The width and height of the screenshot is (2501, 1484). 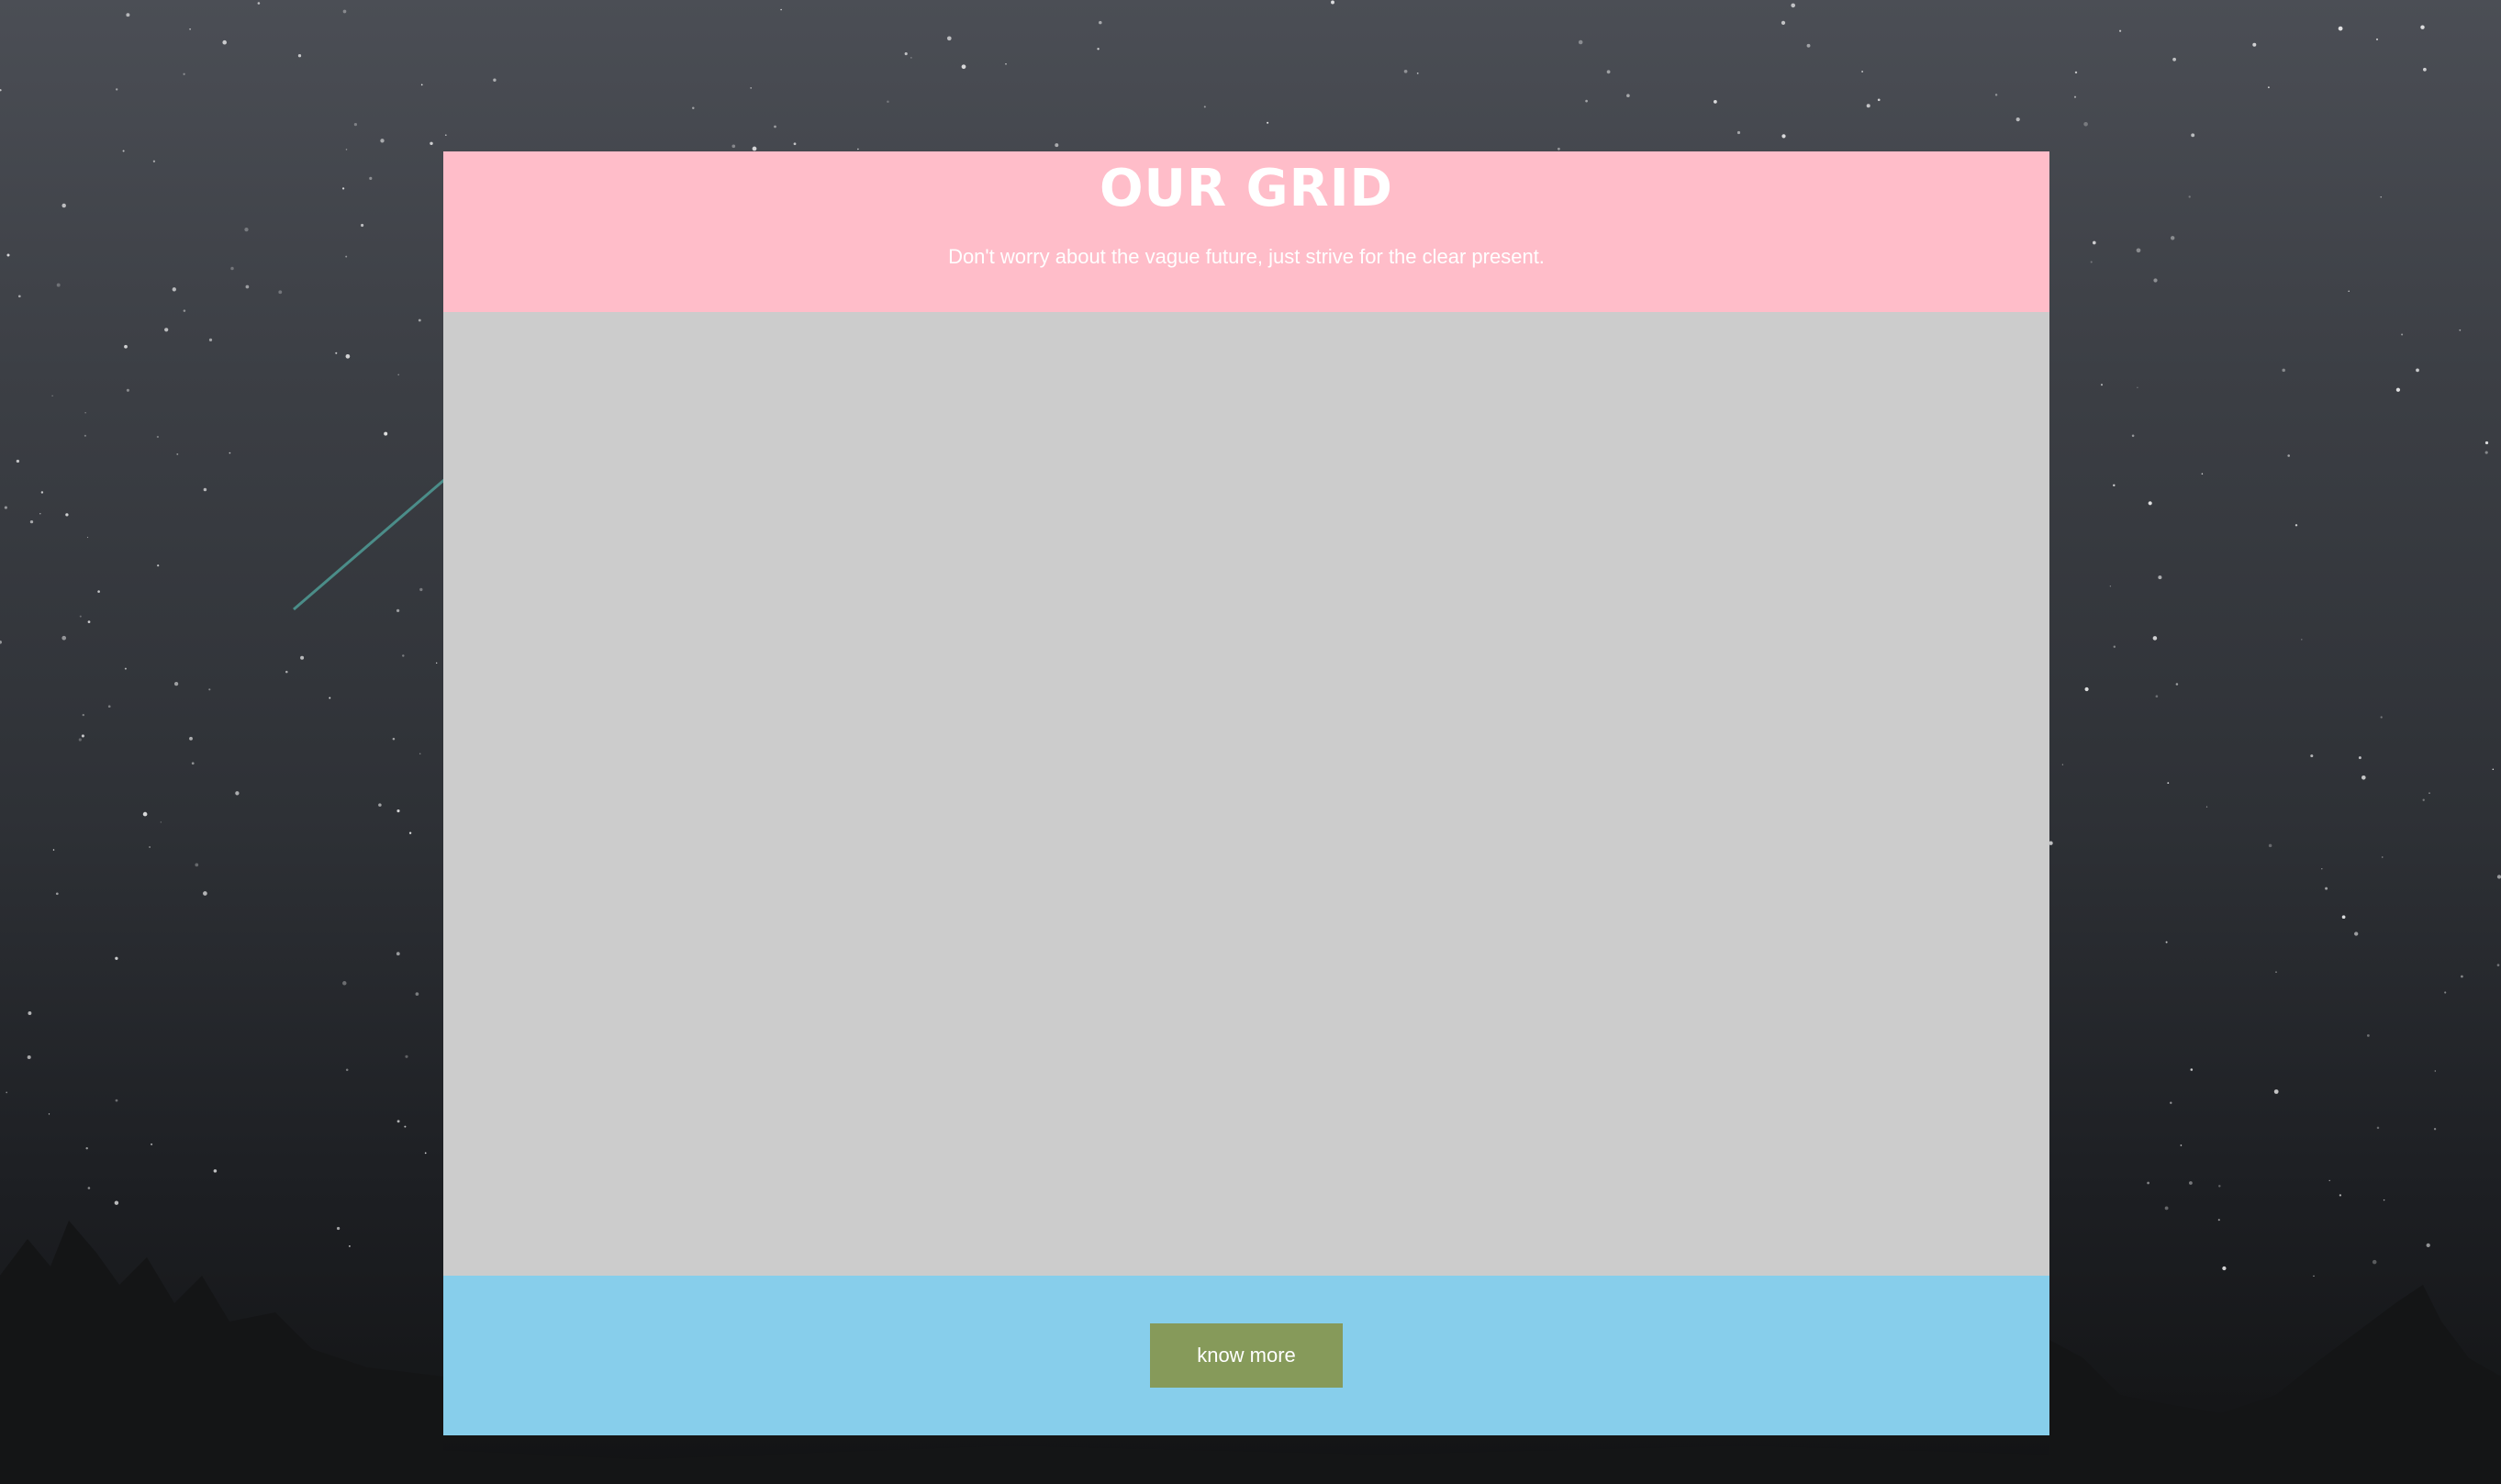 I want to click on know-more-button: know more, so click(x=1247, y=1355).